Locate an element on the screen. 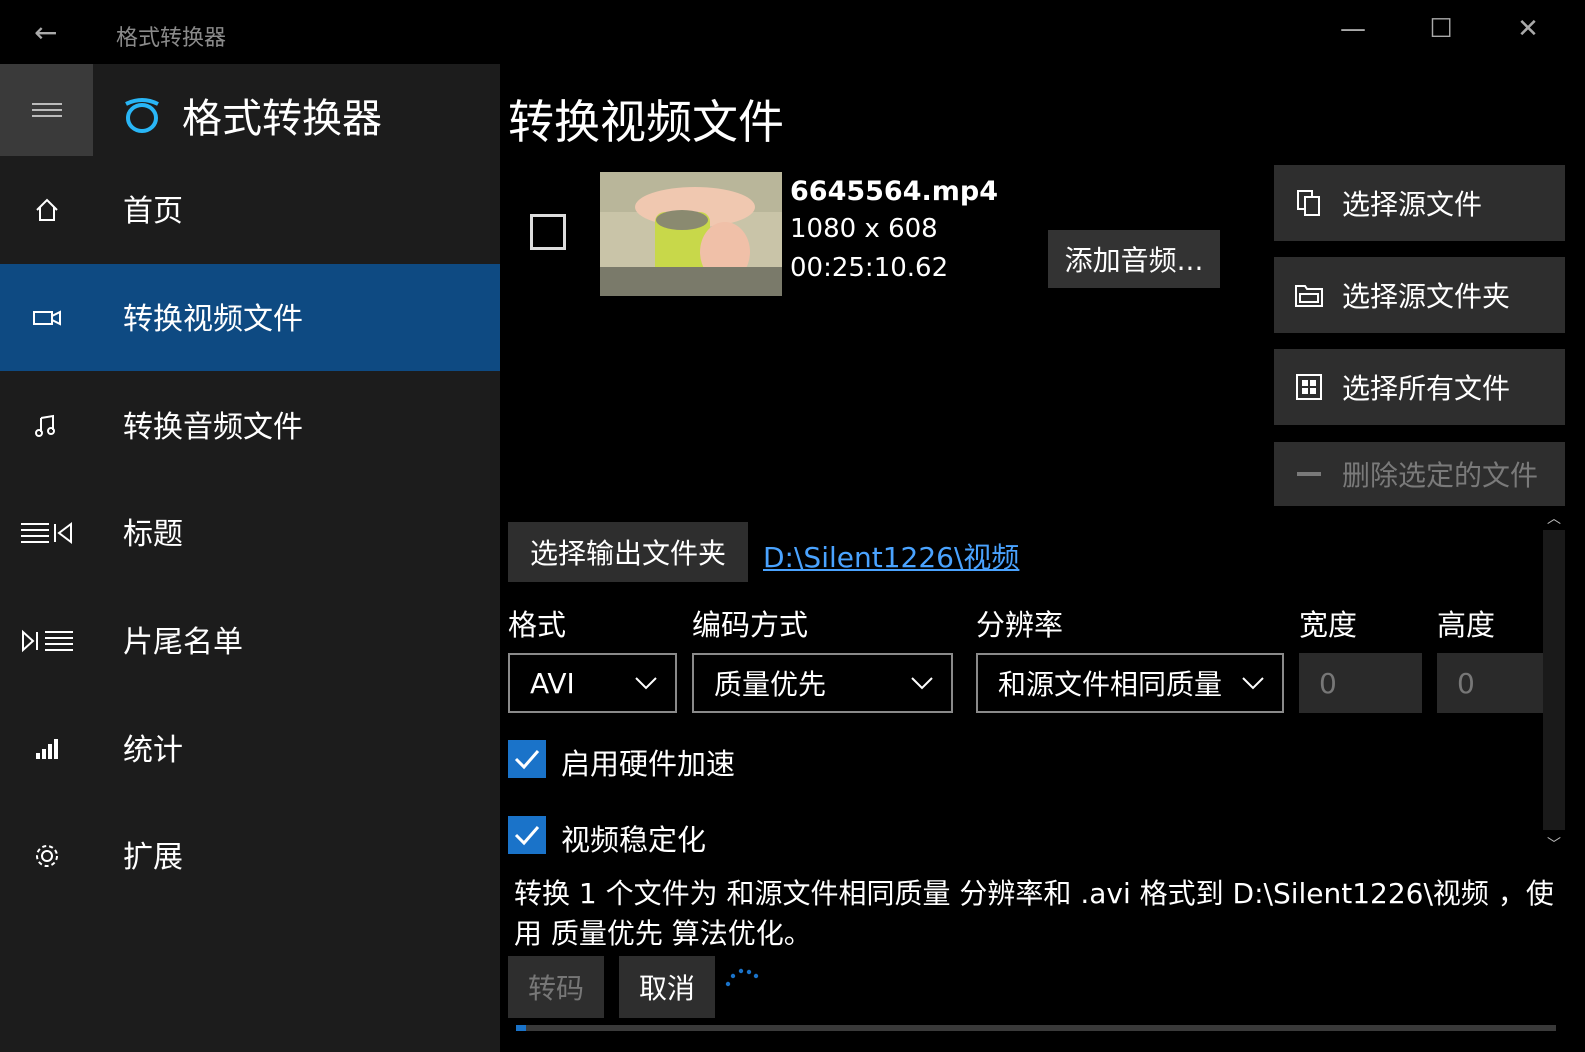 The image size is (1585, 1052). title-icon is located at coordinates (47, 532).